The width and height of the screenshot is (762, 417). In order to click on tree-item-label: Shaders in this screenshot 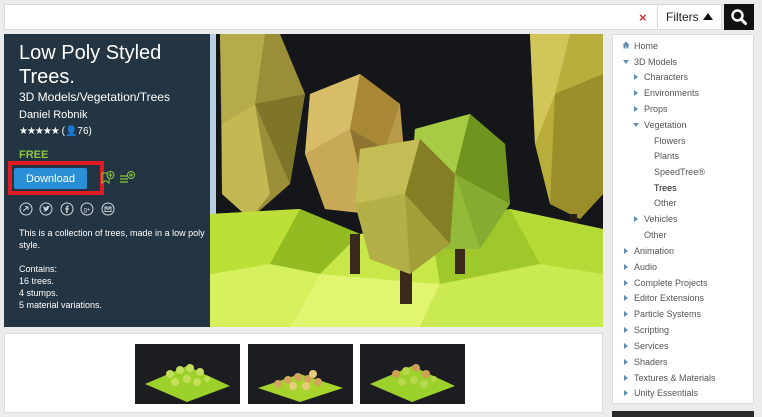, I will do `click(651, 362)`.